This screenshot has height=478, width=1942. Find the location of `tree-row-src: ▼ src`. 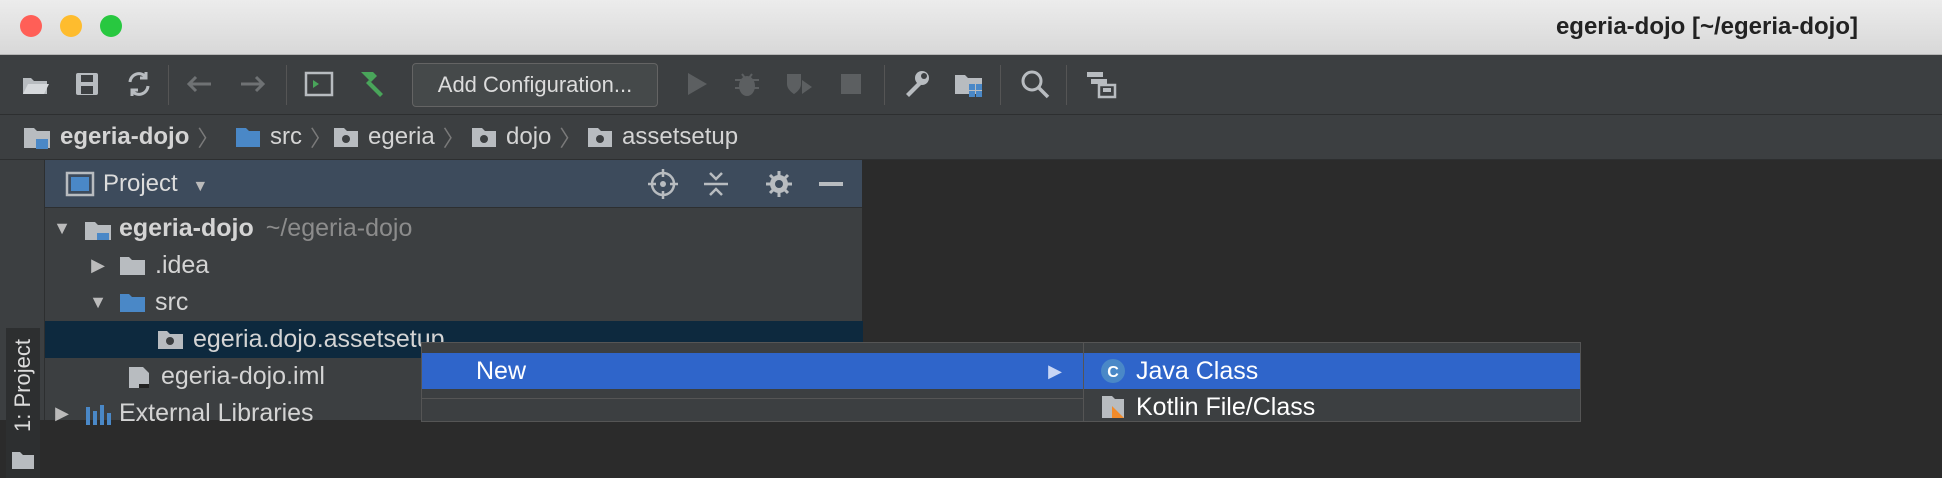

tree-row-src: ▼ src is located at coordinates (474, 302).